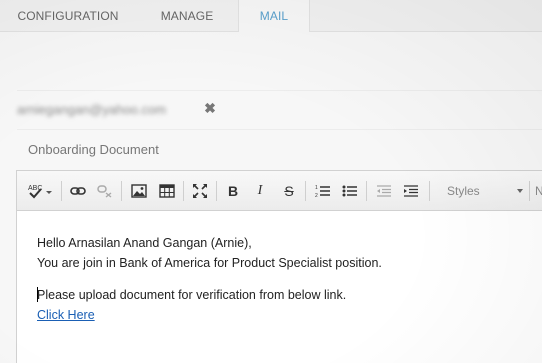 The width and height of the screenshot is (542, 363). I want to click on editor-toolbar: ABC B I S 1 2 Styles N, so click(279, 191).